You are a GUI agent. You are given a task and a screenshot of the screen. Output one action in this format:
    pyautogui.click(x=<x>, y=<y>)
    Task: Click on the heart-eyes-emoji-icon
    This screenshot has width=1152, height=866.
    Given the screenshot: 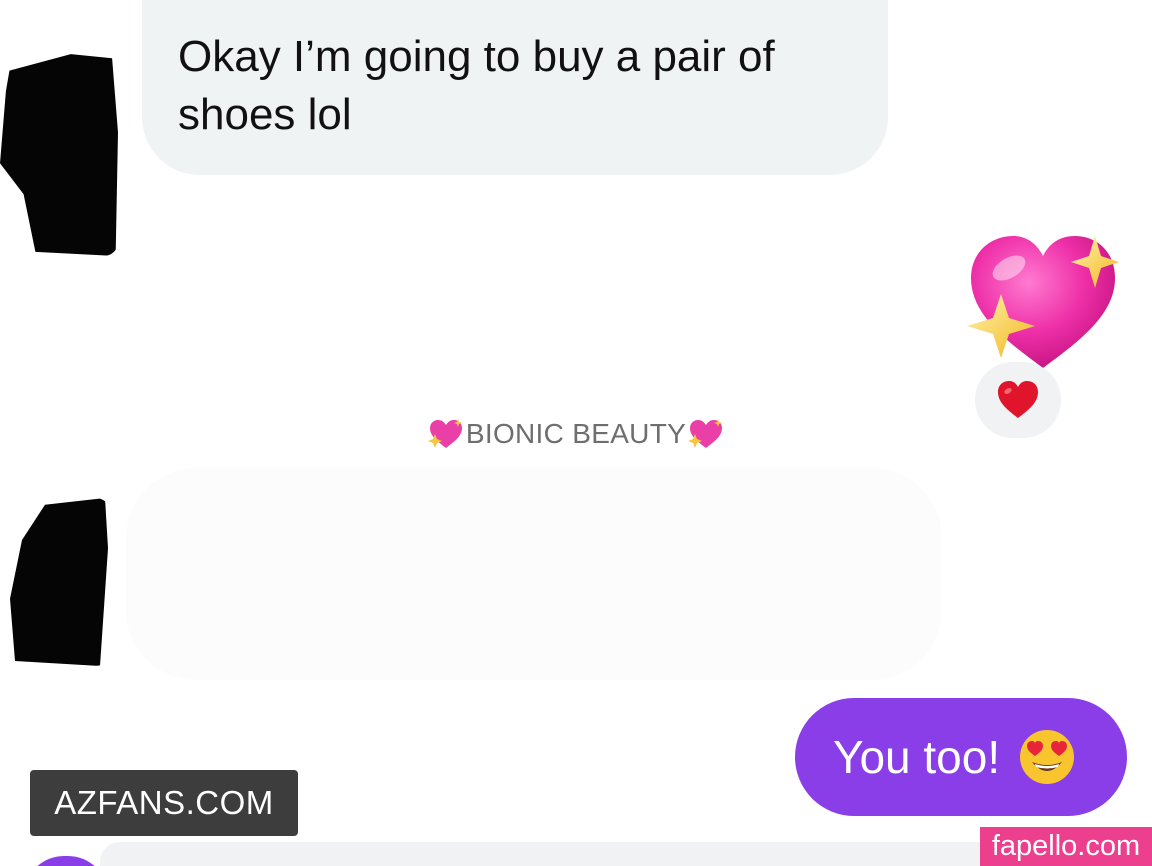 What is the action you would take?
    pyautogui.click(x=1047, y=757)
    